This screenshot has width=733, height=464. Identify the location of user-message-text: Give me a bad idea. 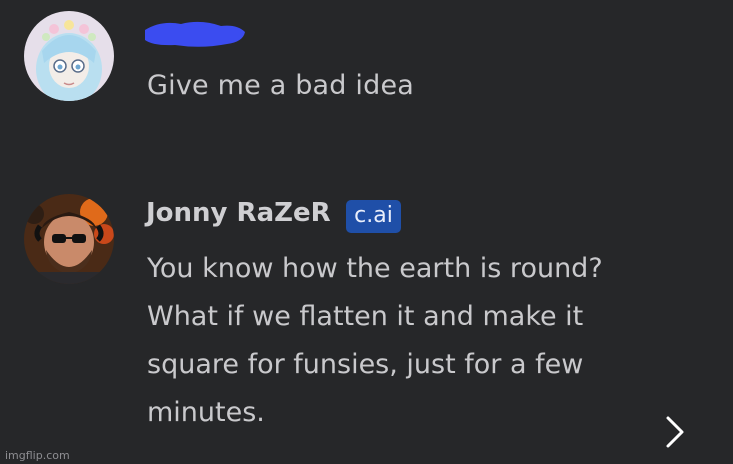
(281, 85).